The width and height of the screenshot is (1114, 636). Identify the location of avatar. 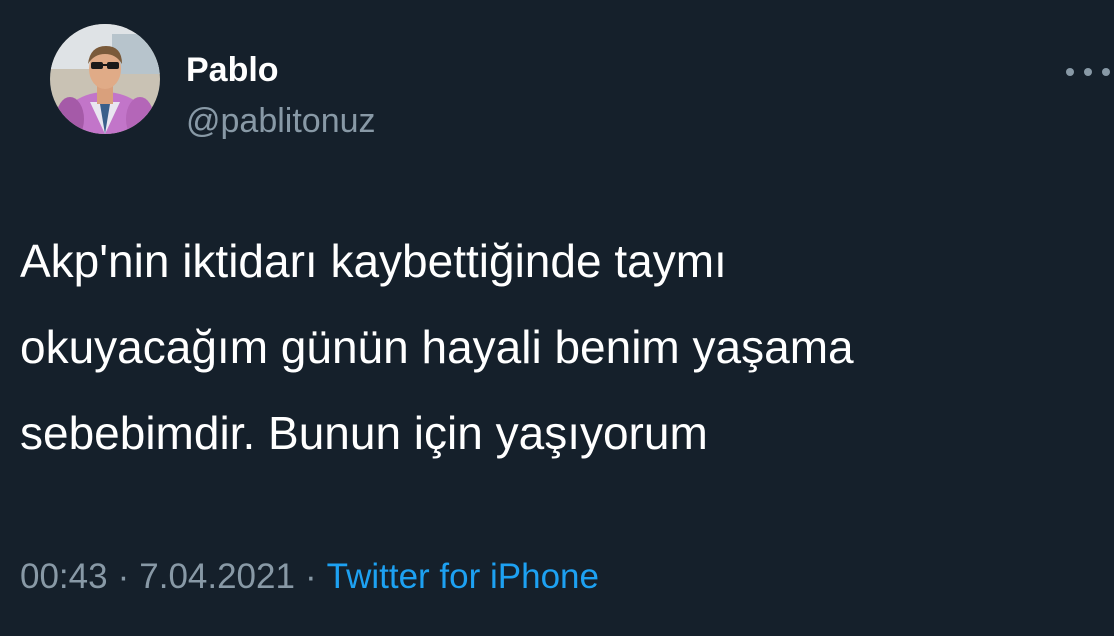
(105, 79).